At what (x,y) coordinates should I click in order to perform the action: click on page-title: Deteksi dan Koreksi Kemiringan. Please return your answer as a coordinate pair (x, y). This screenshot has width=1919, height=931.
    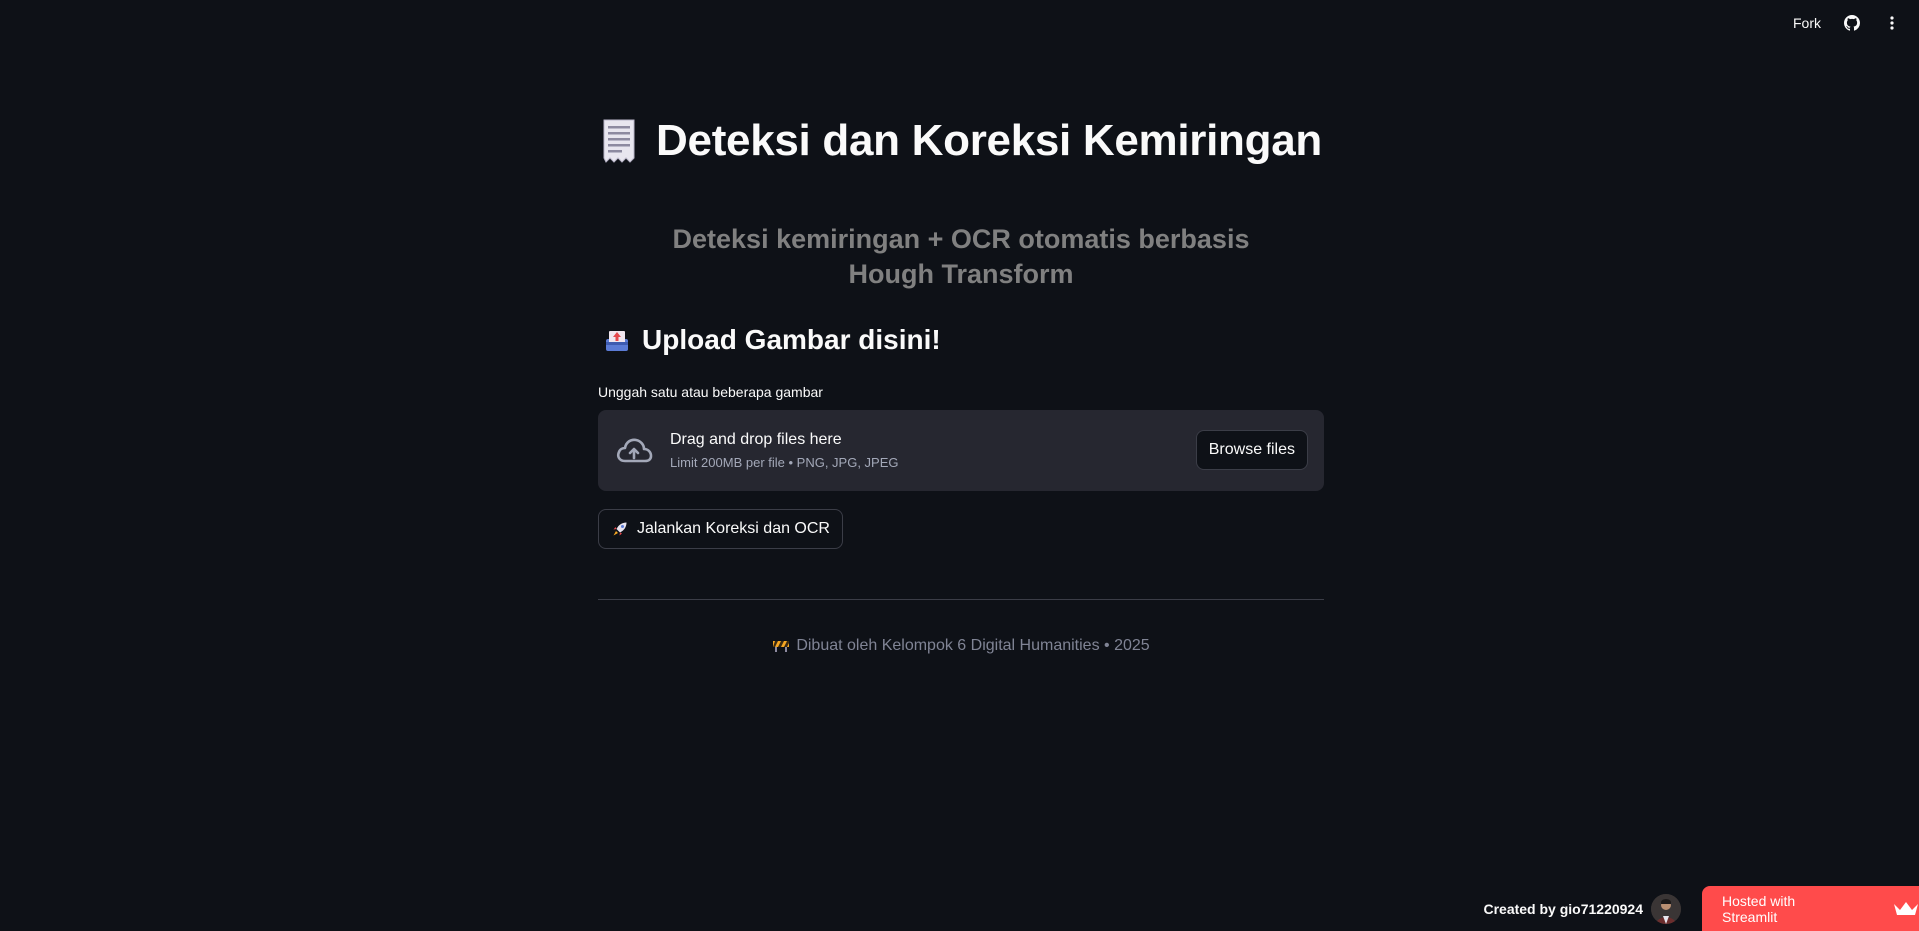
    Looking at the image, I should click on (989, 140).